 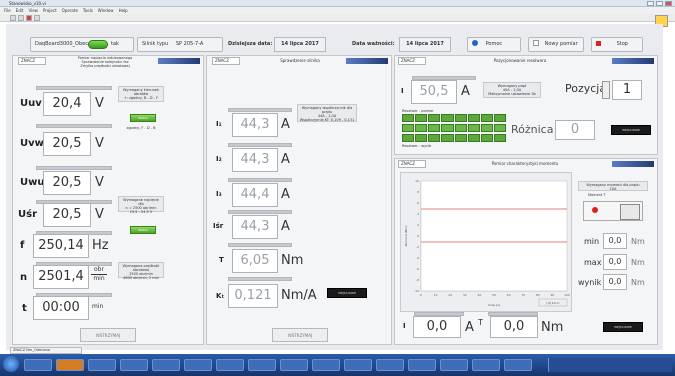 What do you see at coordinates (219, 124) in the screenshot?
I see `i1-label: I₁` at bounding box center [219, 124].